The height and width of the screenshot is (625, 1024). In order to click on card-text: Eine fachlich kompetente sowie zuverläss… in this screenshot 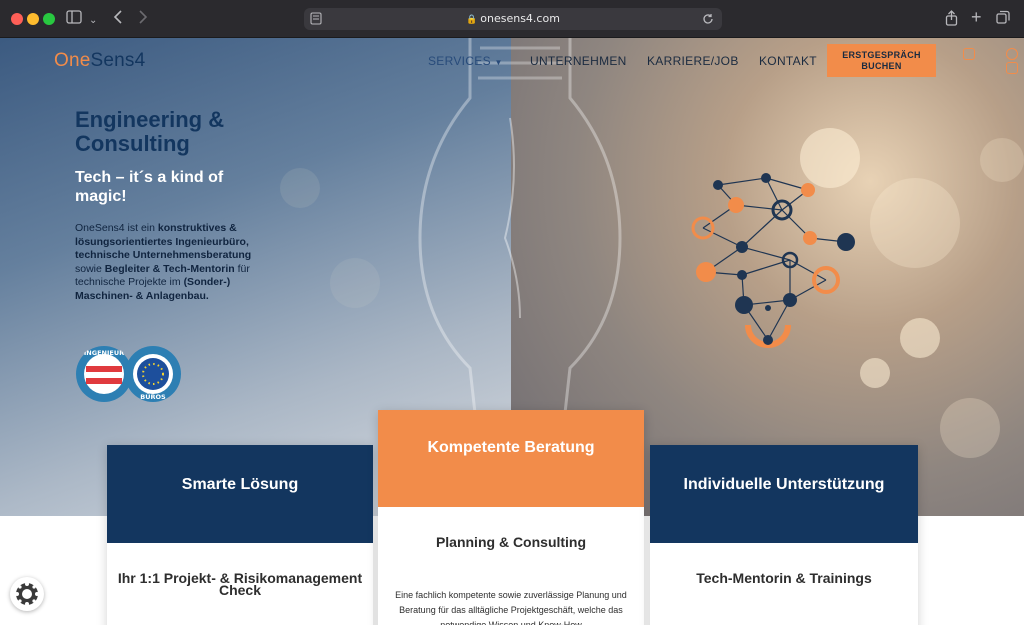, I will do `click(511, 607)`.